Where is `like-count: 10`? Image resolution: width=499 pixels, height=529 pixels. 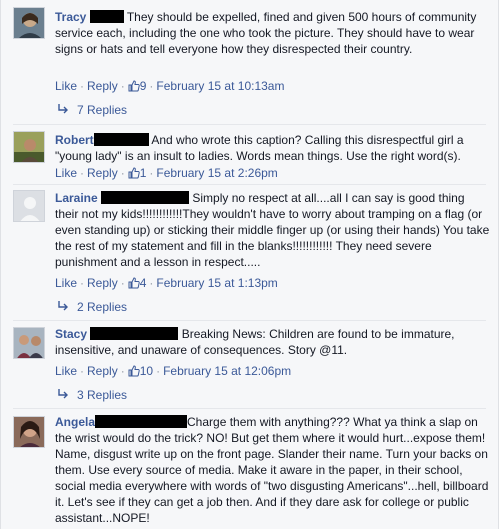 like-count: 10 is located at coordinates (146, 371).